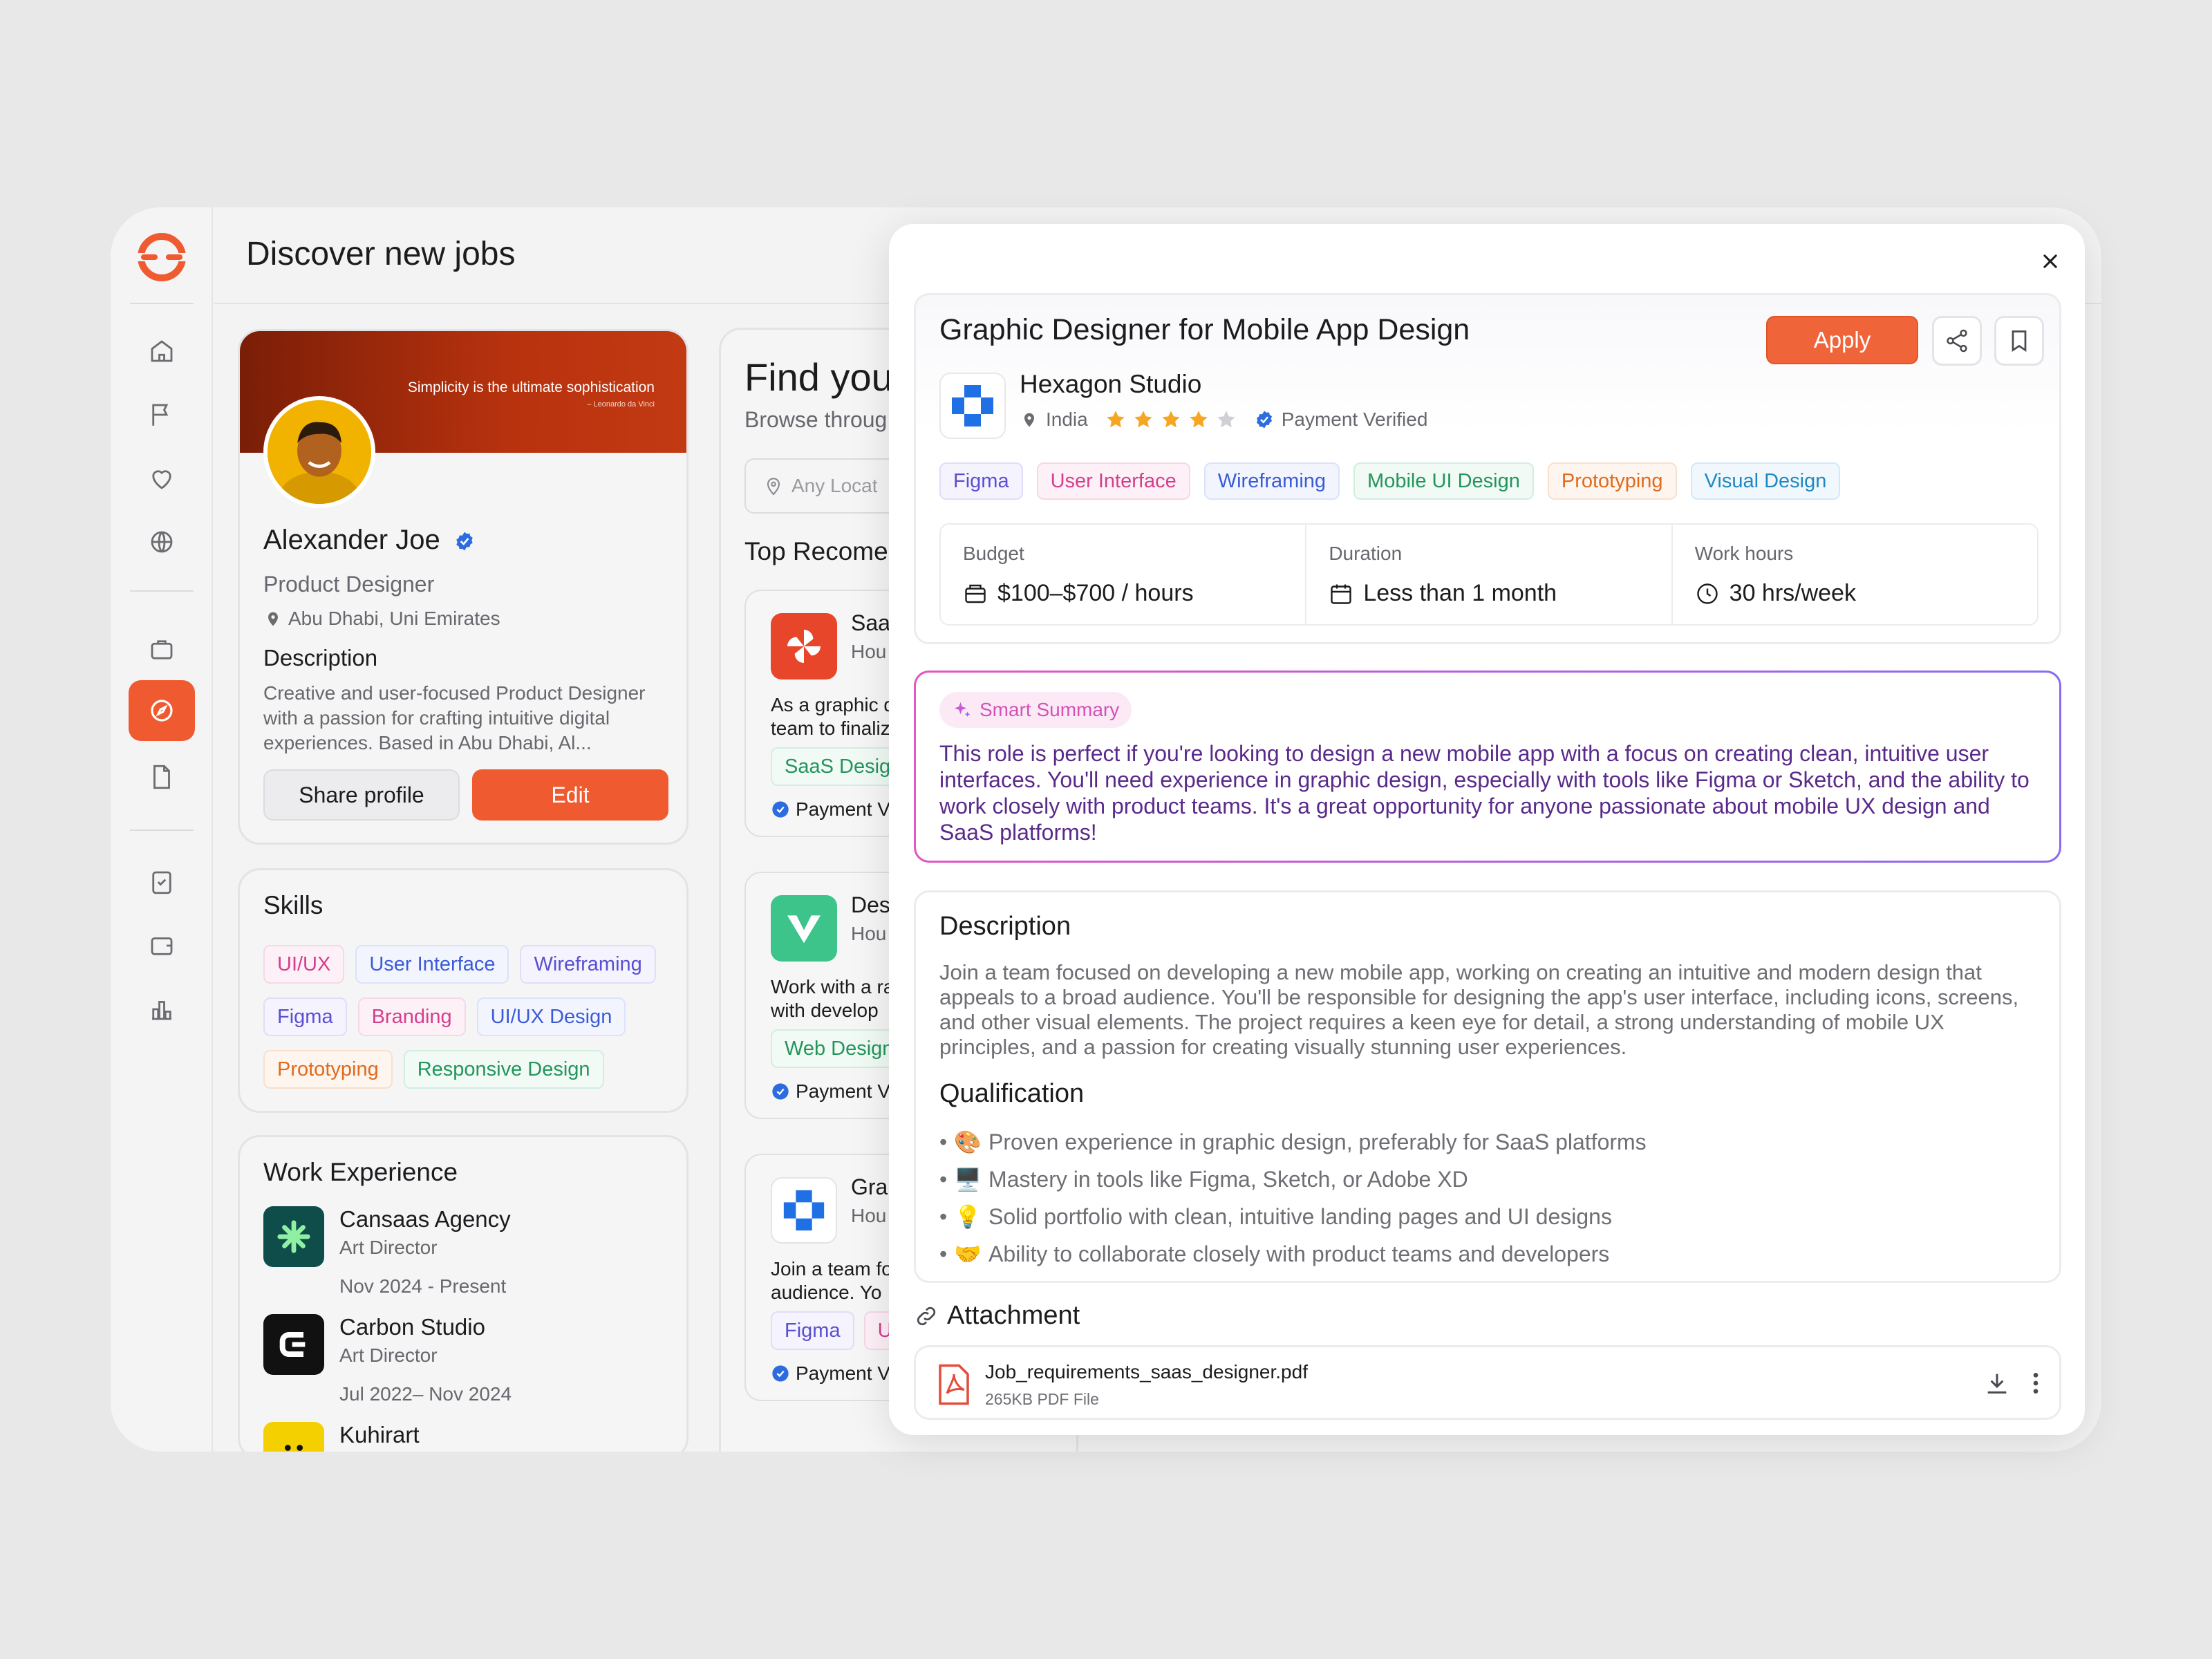 The image size is (2212, 1659). I want to click on apply-button: Apply, so click(1842, 340).